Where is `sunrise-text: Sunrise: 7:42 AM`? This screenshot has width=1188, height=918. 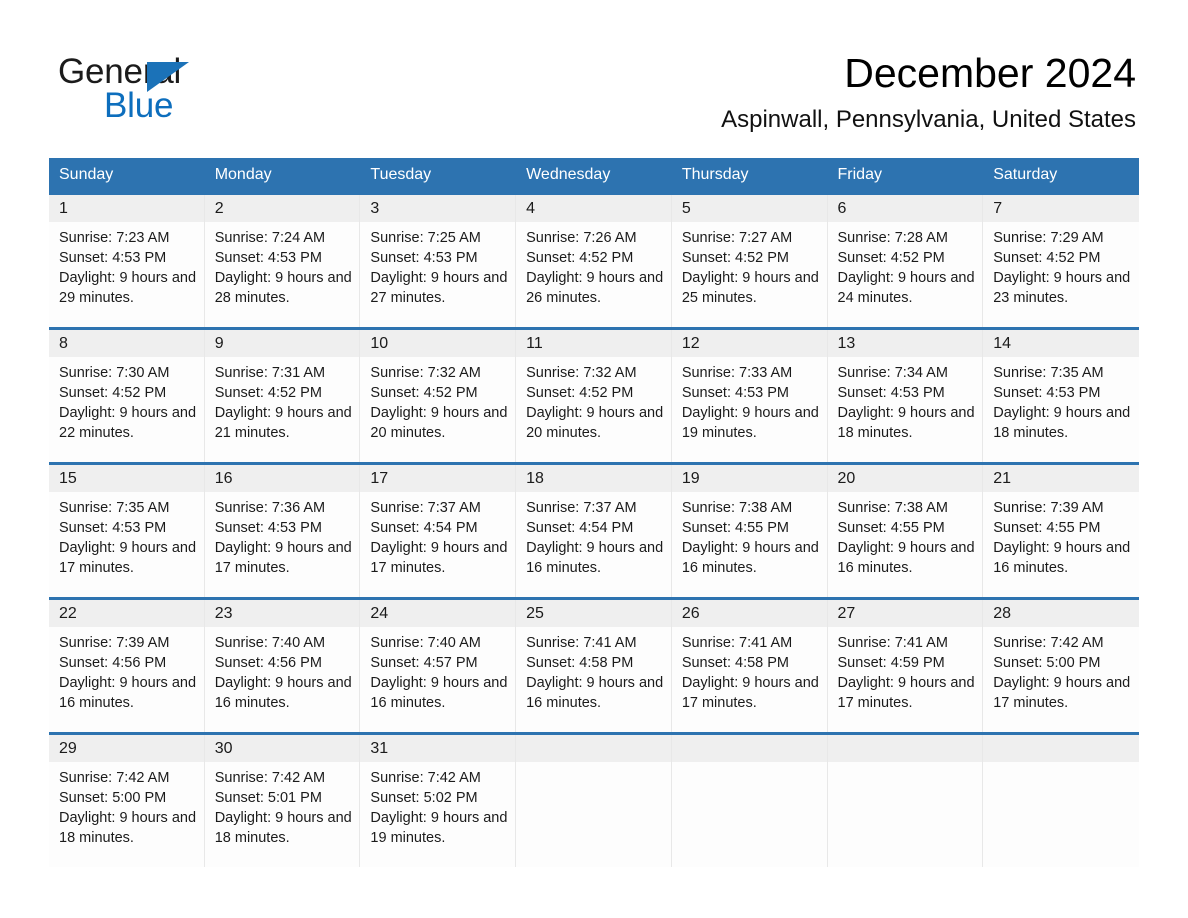
sunrise-text: Sunrise: 7:42 AM is located at coordinates (270, 778).